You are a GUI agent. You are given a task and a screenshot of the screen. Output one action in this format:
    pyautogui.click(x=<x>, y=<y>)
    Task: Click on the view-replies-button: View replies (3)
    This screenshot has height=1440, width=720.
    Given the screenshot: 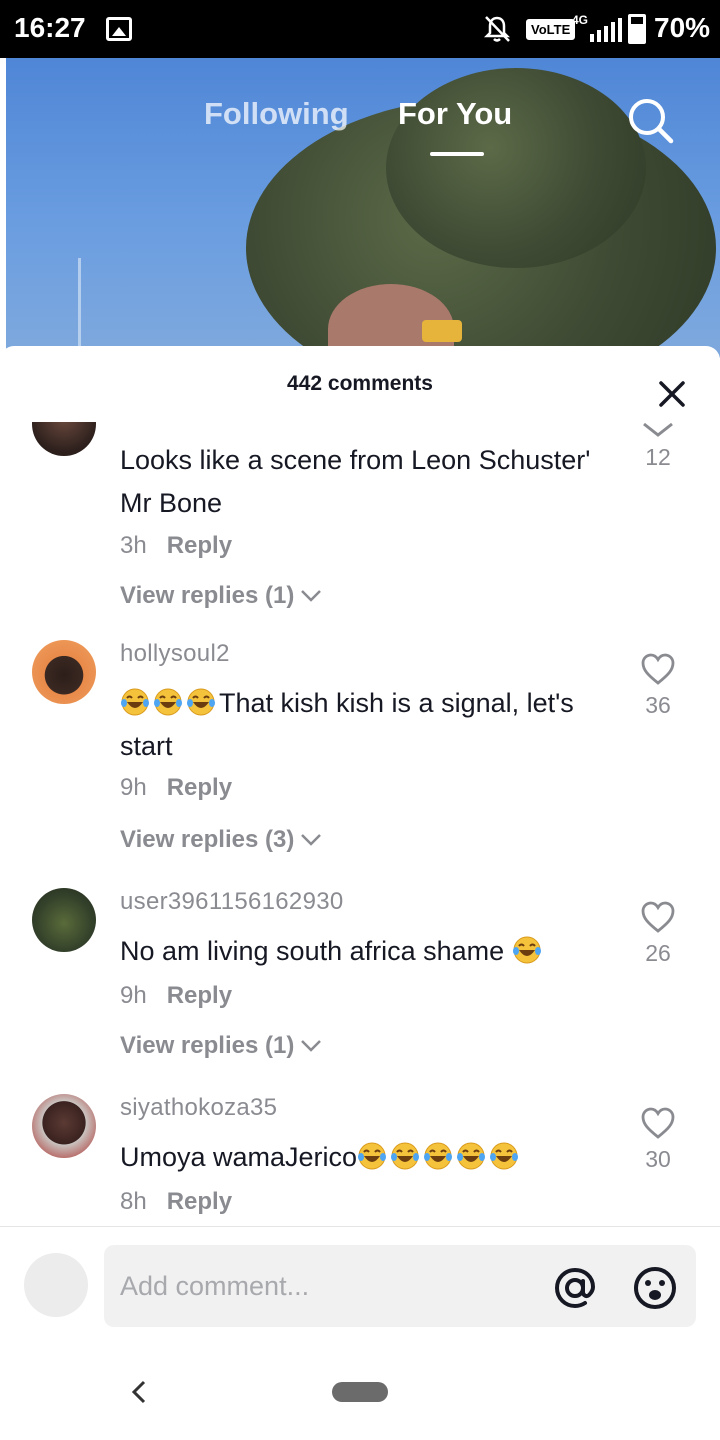 What is the action you would take?
    pyautogui.click(x=221, y=840)
    